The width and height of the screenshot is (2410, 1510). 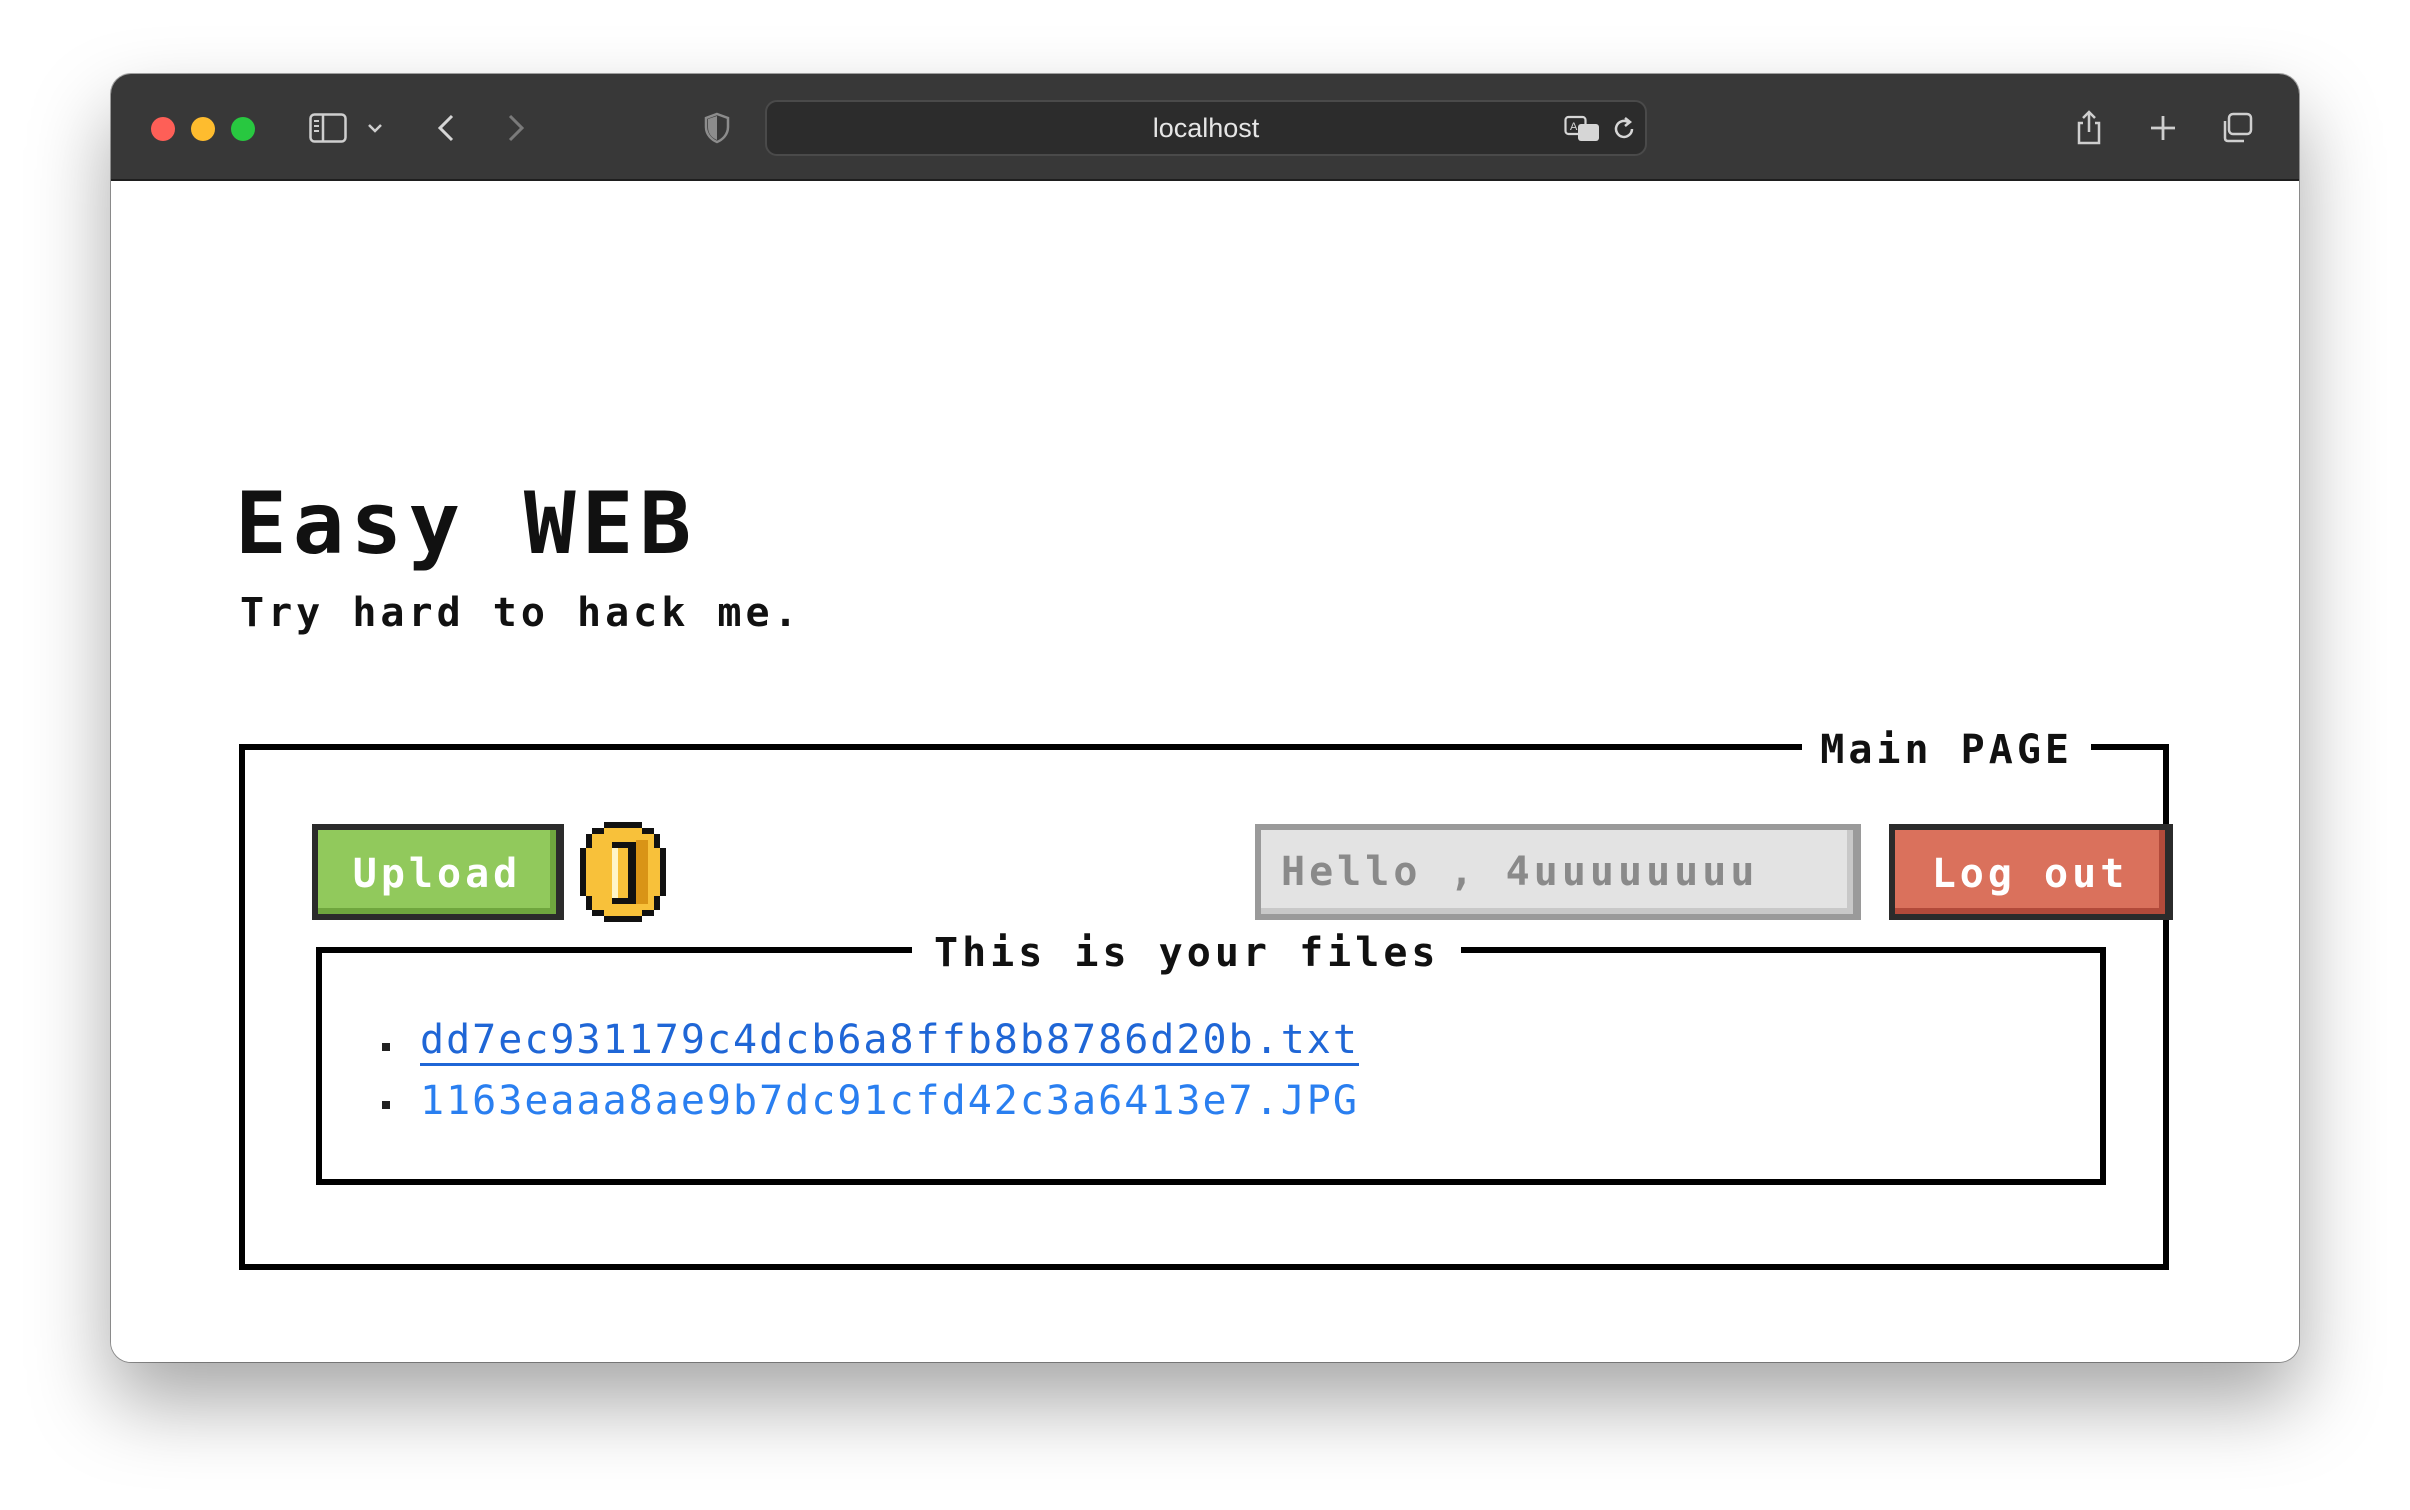 I want to click on coin-icon, so click(x=623, y=872).